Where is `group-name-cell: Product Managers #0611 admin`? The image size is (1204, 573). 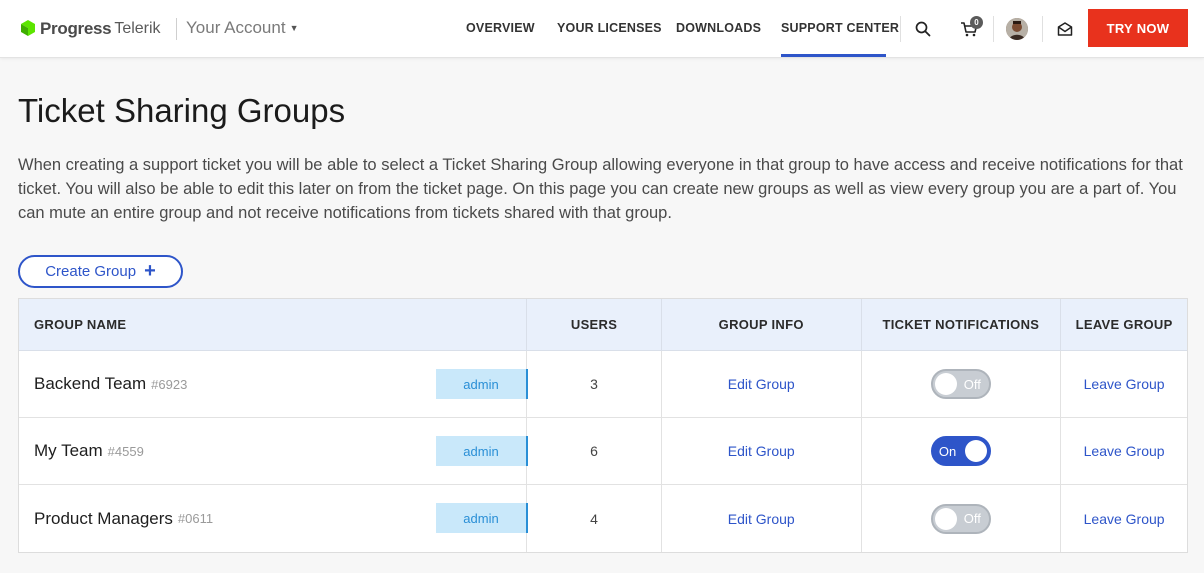
group-name-cell: Product Managers #0611 admin is located at coordinates (273, 518).